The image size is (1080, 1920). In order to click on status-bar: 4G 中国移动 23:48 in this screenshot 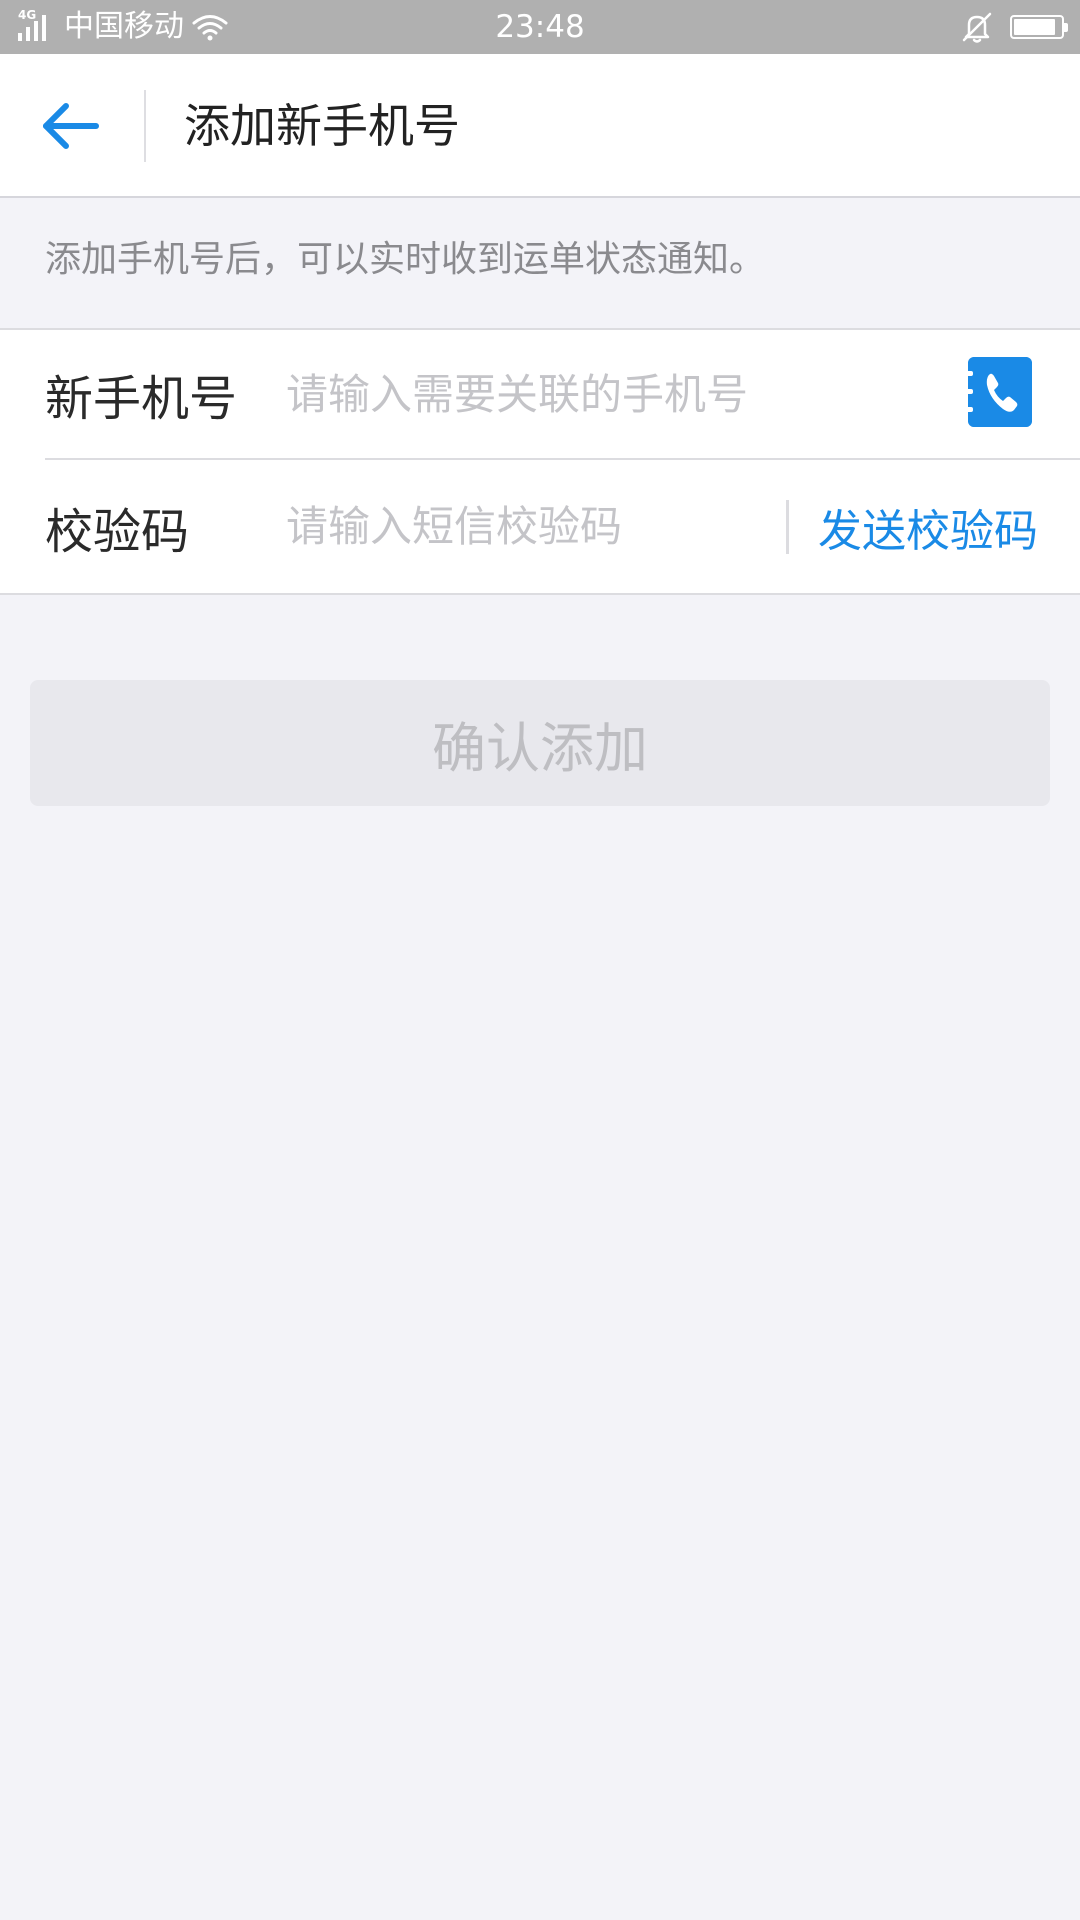, I will do `click(540, 27)`.